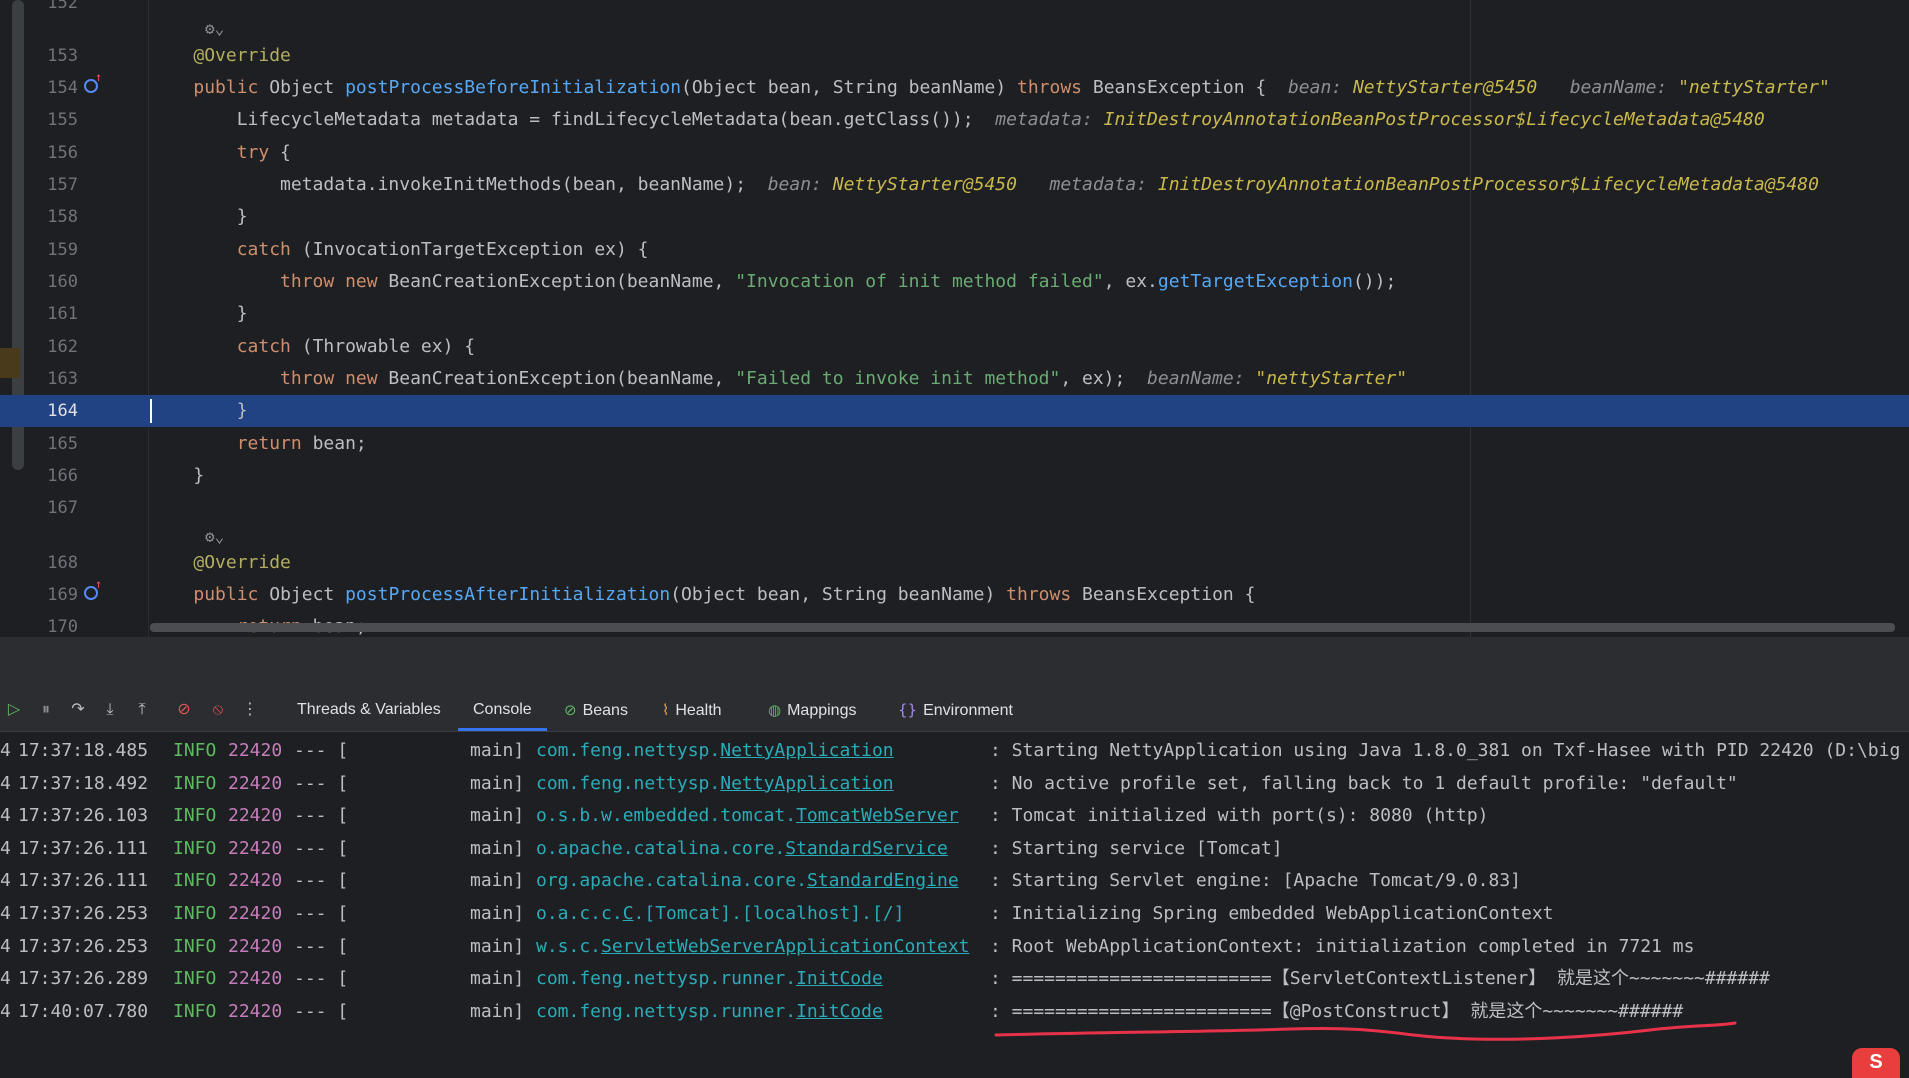 The height and width of the screenshot is (1078, 1909). Describe the element at coordinates (954, 444) in the screenshot. I see `code-line-165: 165 return bean;` at that location.